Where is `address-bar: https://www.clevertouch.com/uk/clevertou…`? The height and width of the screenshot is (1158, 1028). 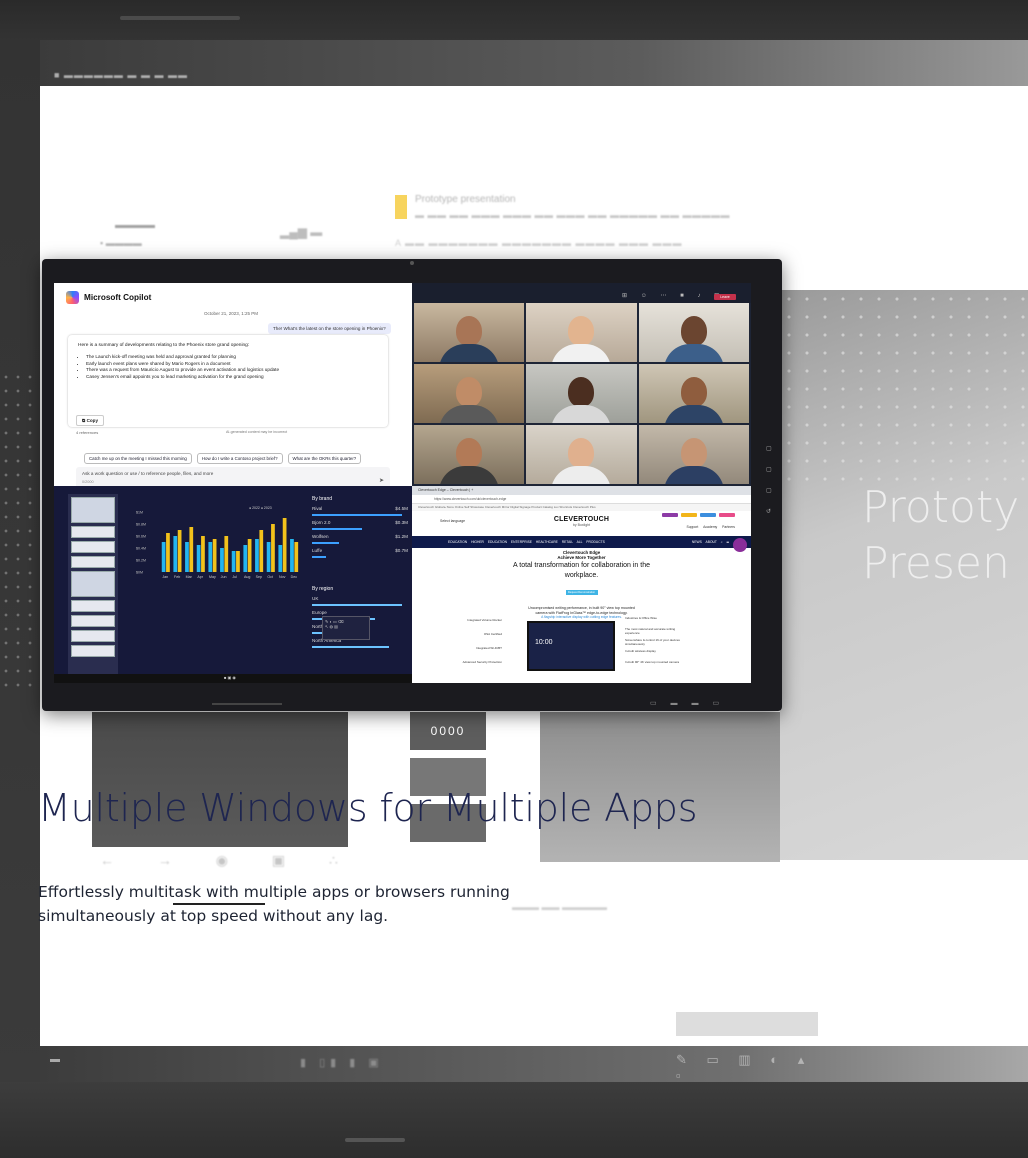
address-bar: https://www.clevertouch.com/uk/clevertou… is located at coordinates (581, 499).